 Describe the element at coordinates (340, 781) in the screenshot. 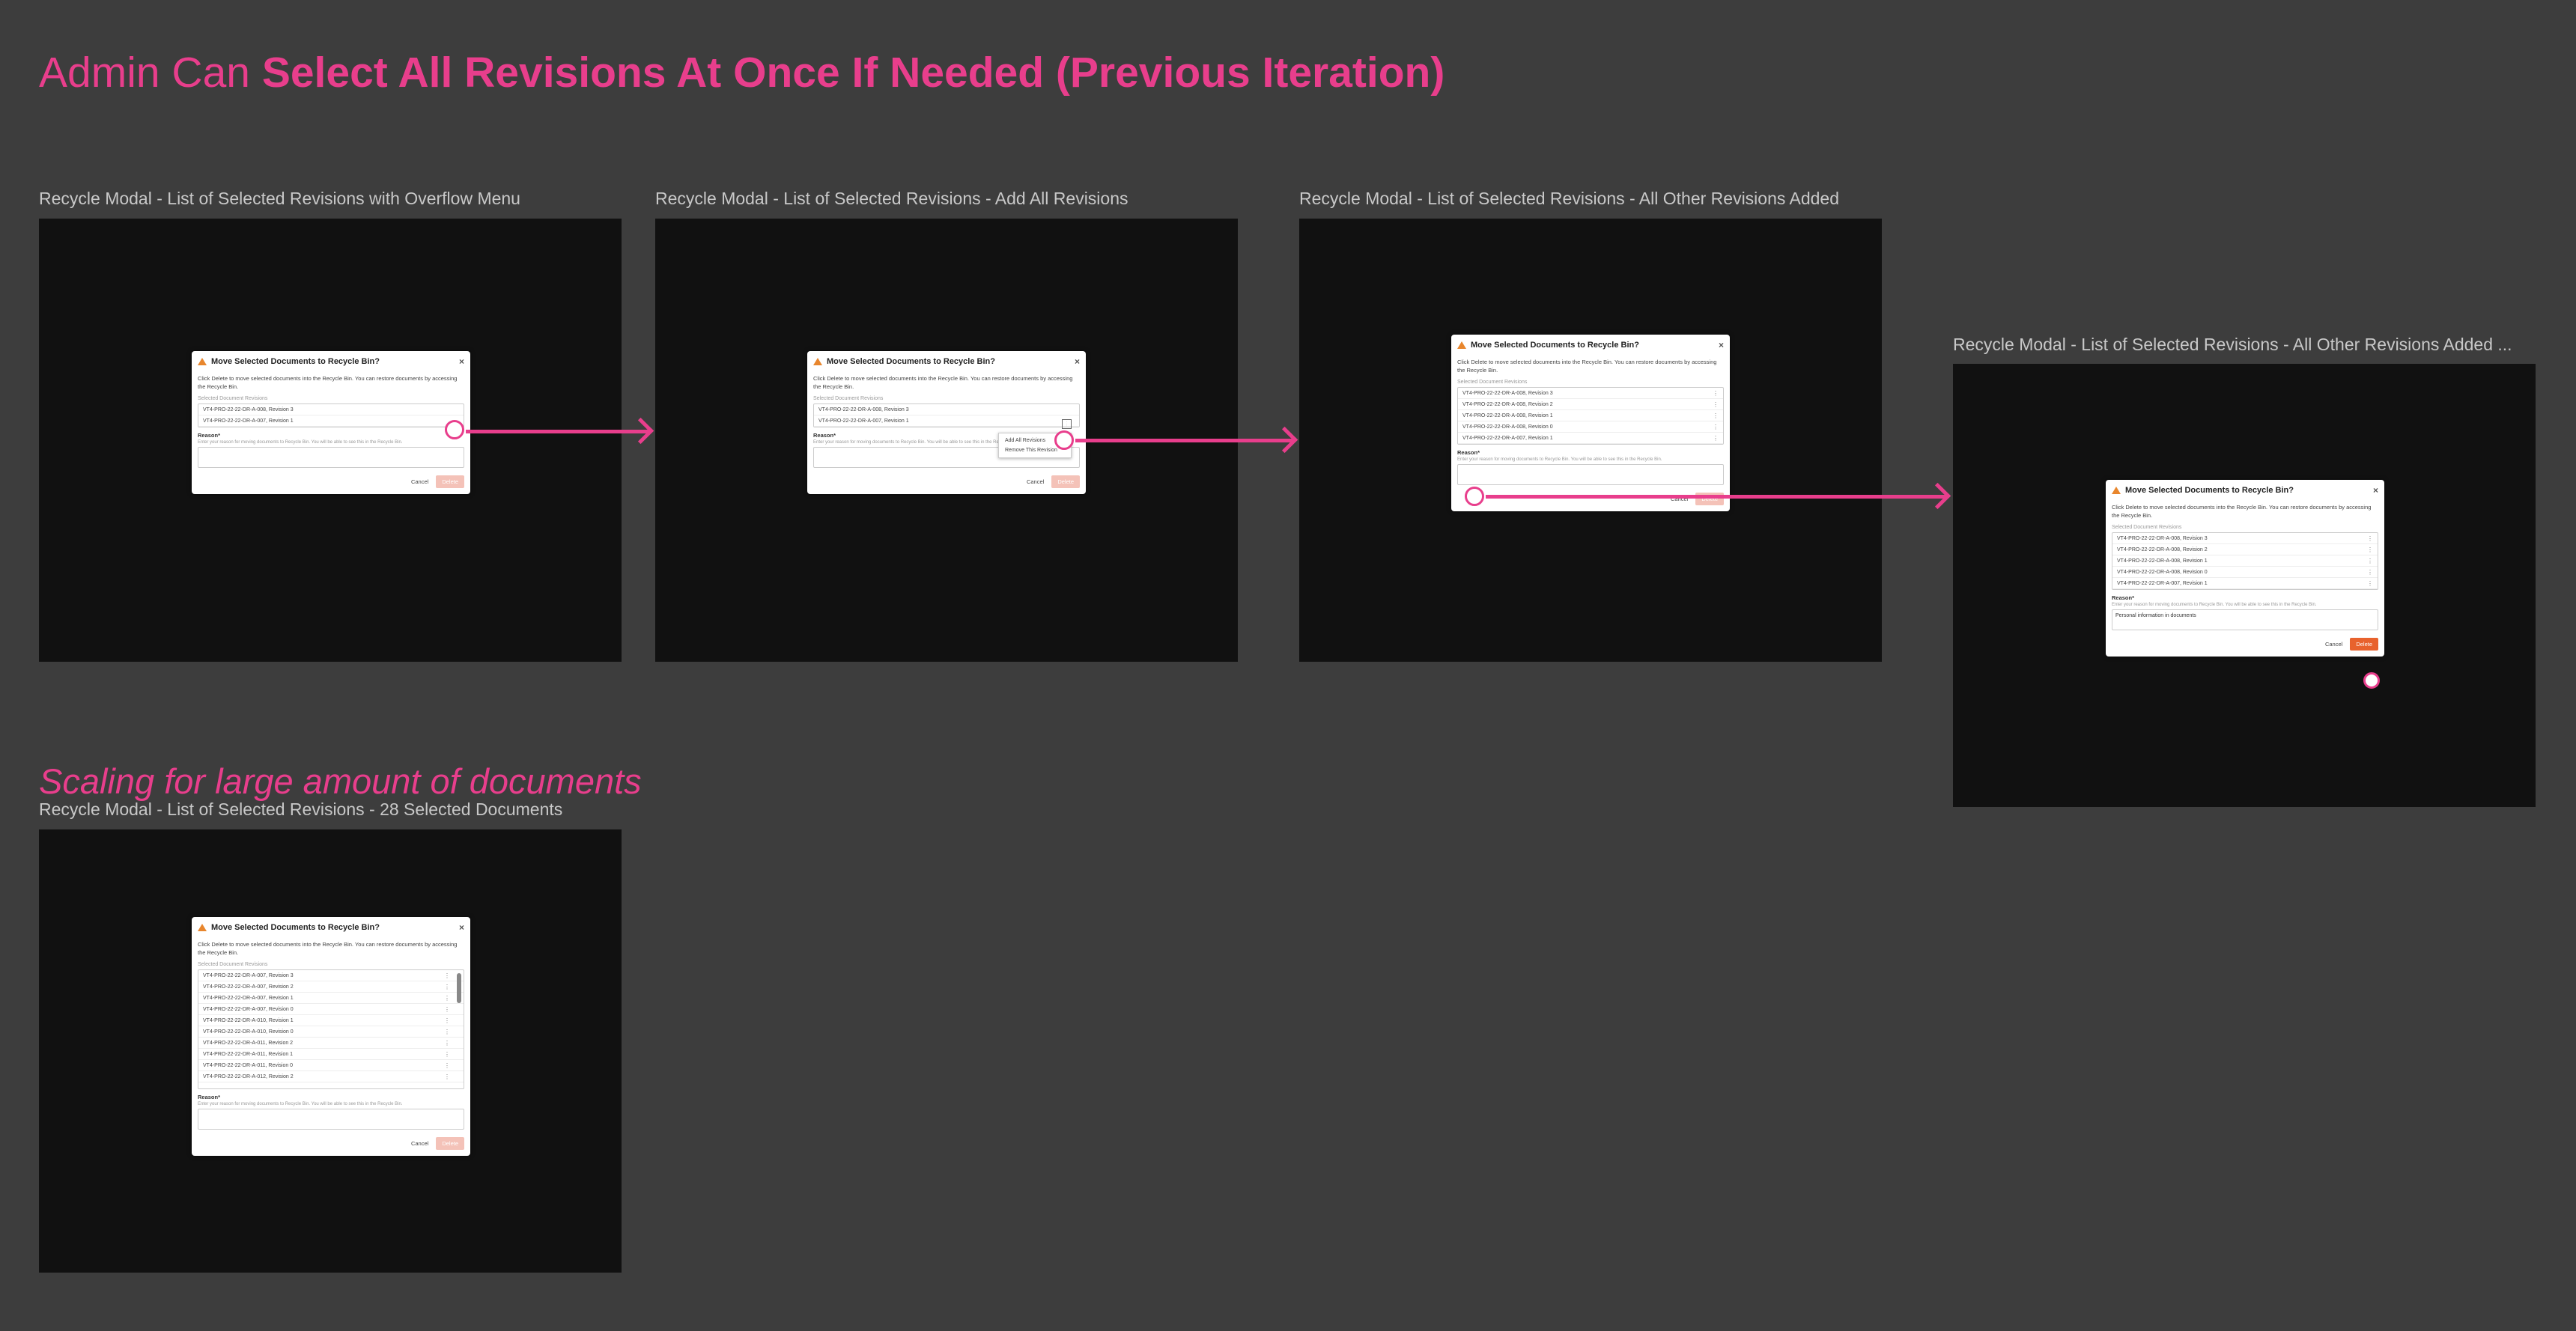

I see `section-heading-scaling: Scaling for large amount of documents` at that location.